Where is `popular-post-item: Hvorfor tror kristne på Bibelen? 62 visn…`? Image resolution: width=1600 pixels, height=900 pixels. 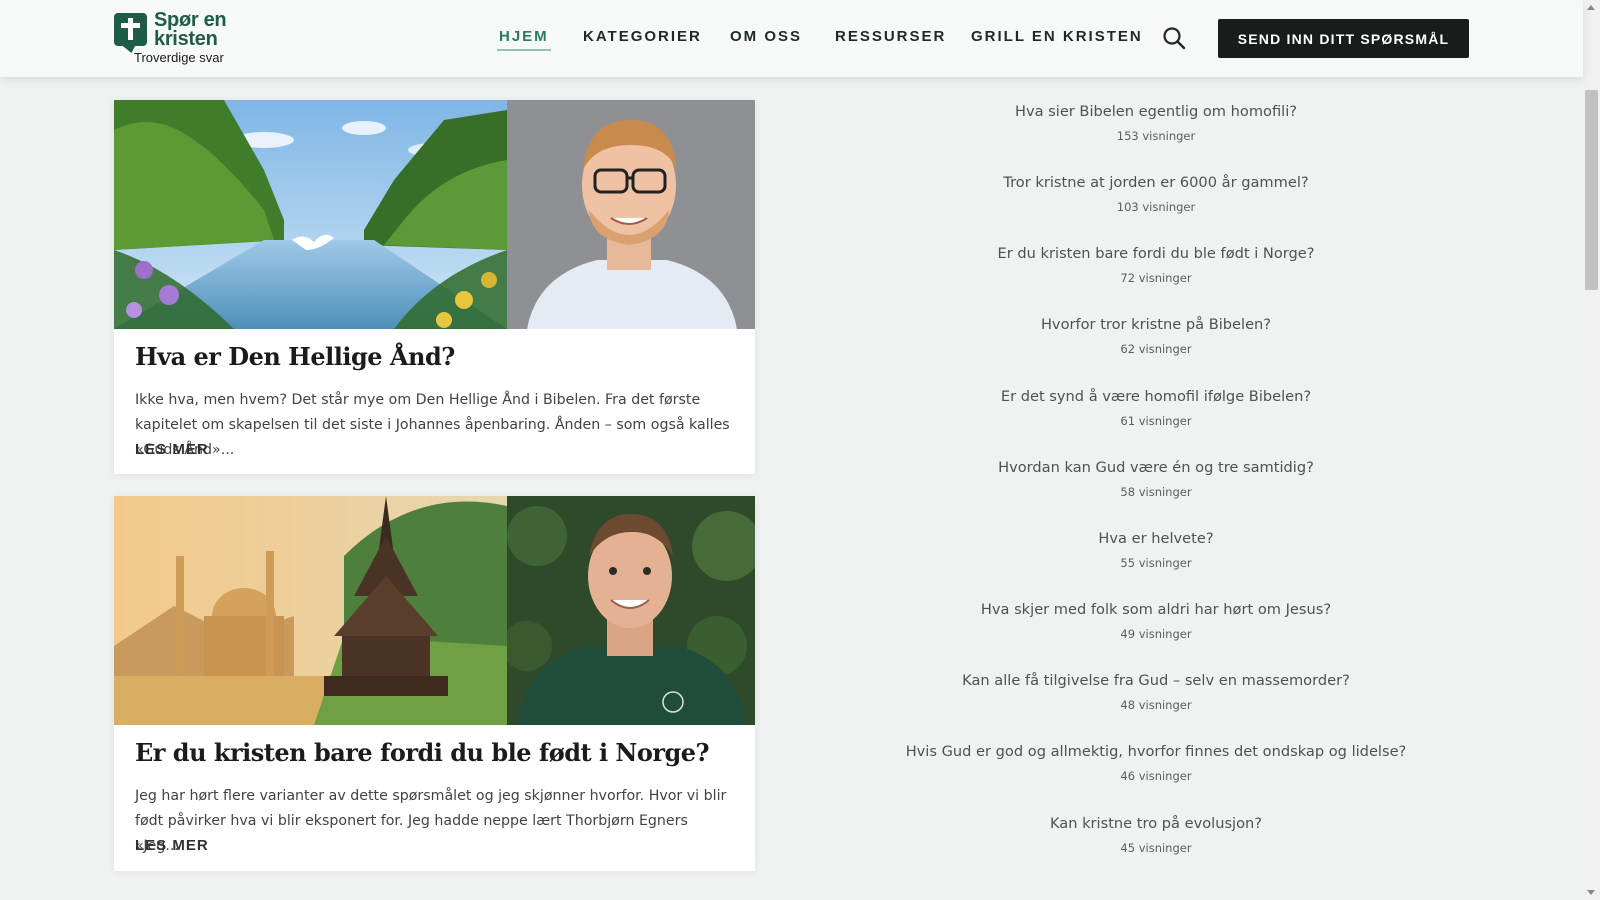
popular-post-item: Hvorfor tror kristne på Bibelen? 62 visn… is located at coordinates (1156, 336).